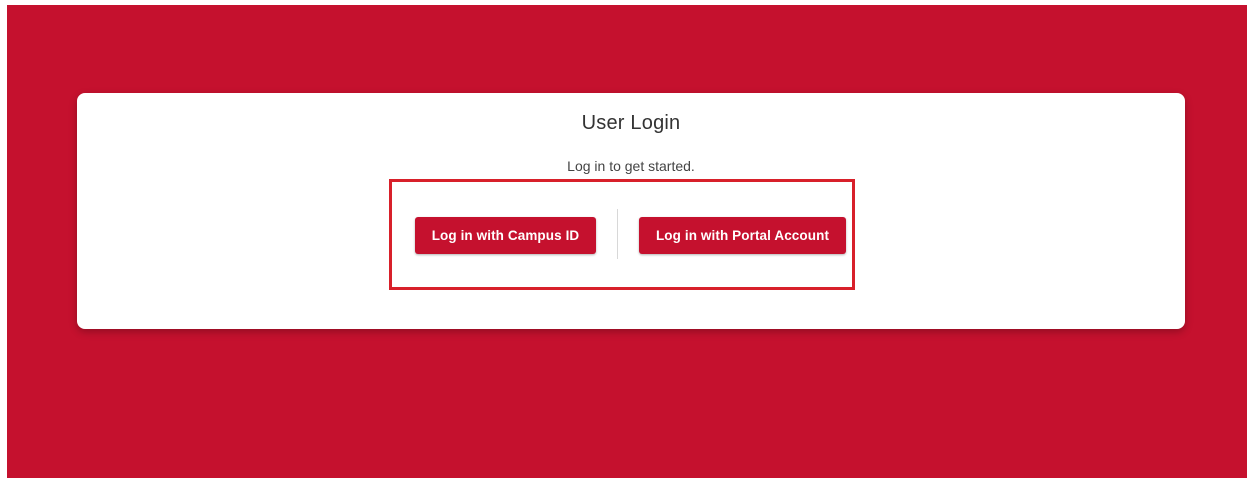 Image resolution: width=1253 pixels, height=479 pixels. What do you see at coordinates (742, 235) in the screenshot?
I see `login-portal-account-button: Log in with Portal Account` at bounding box center [742, 235].